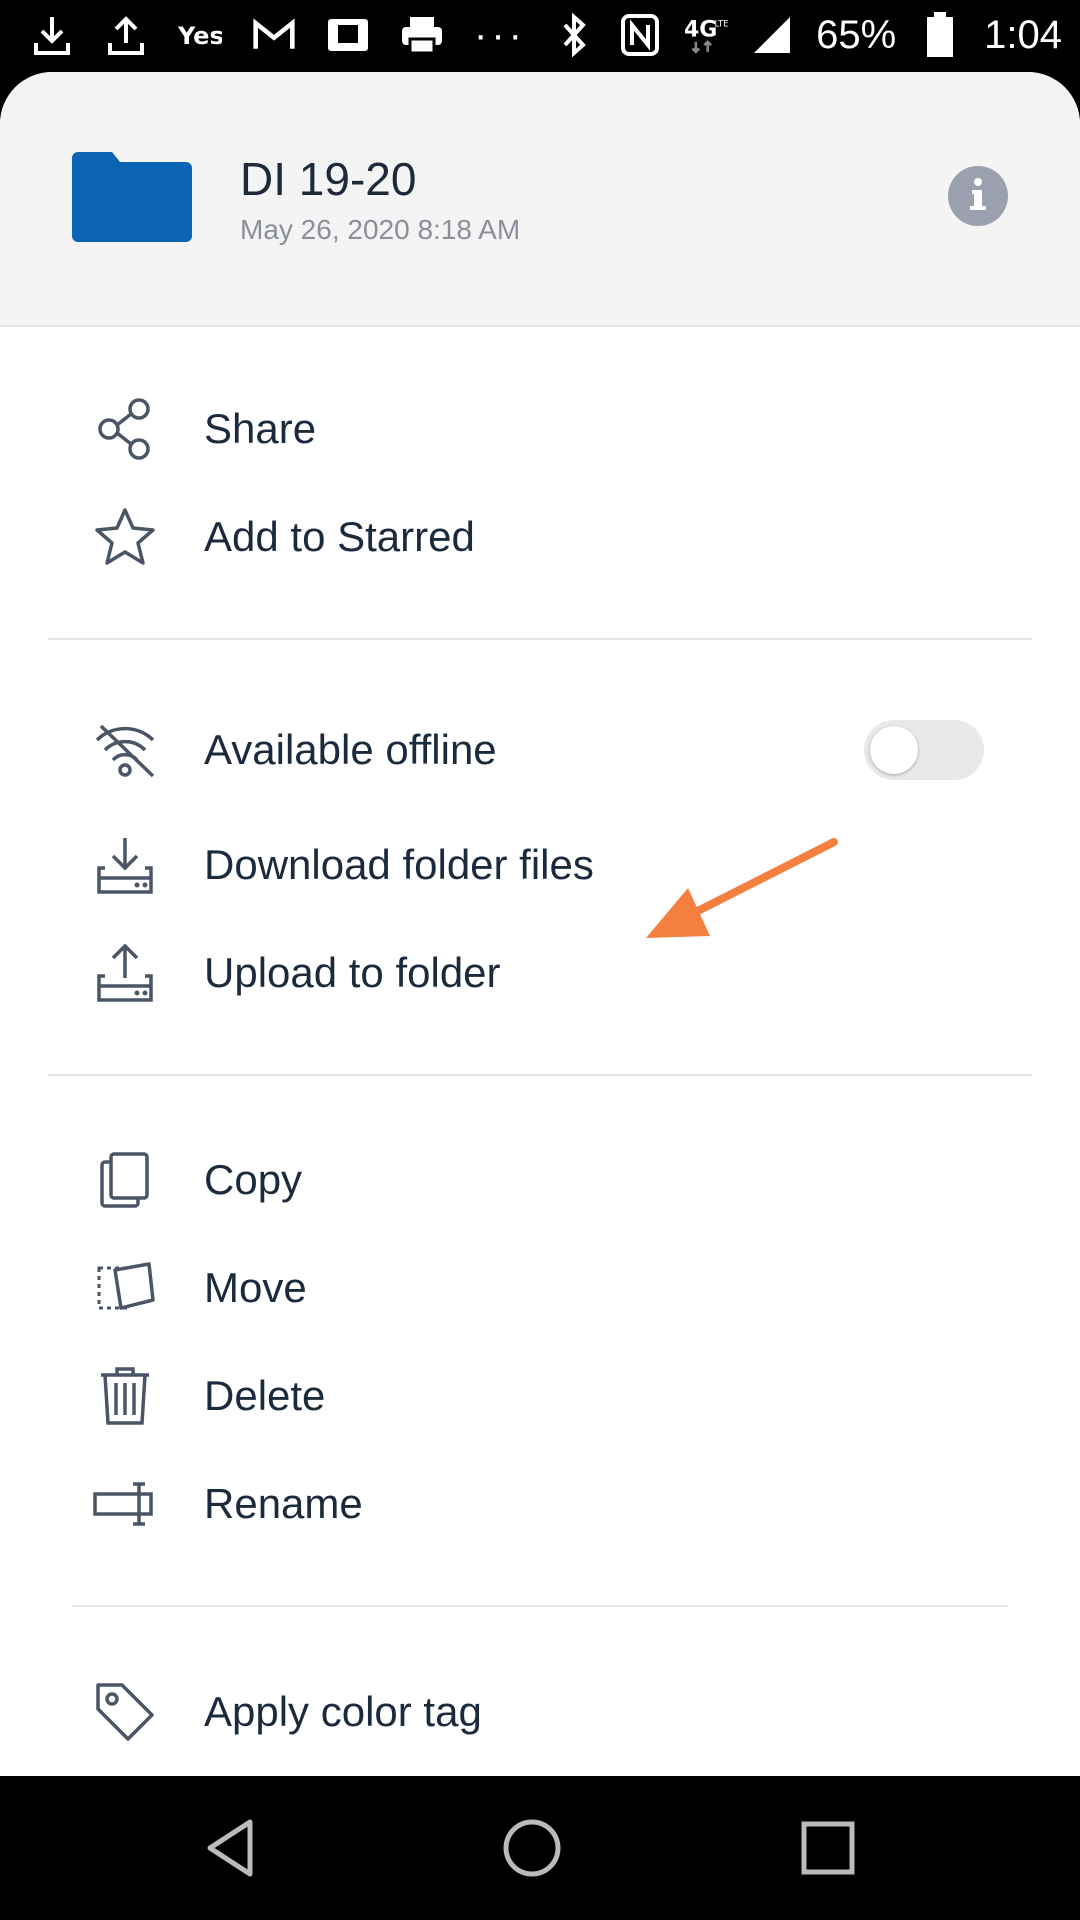  I want to click on svg-text: LTE, so click(722, 24).